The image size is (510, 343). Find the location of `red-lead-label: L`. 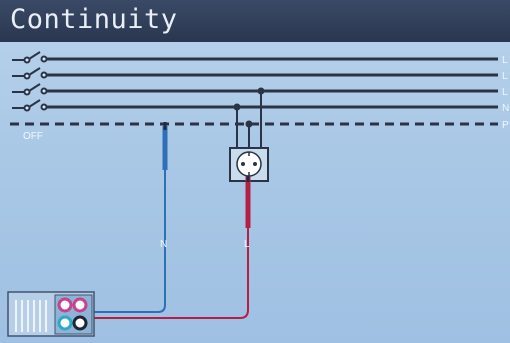

red-lead-label: L is located at coordinates (247, 244).